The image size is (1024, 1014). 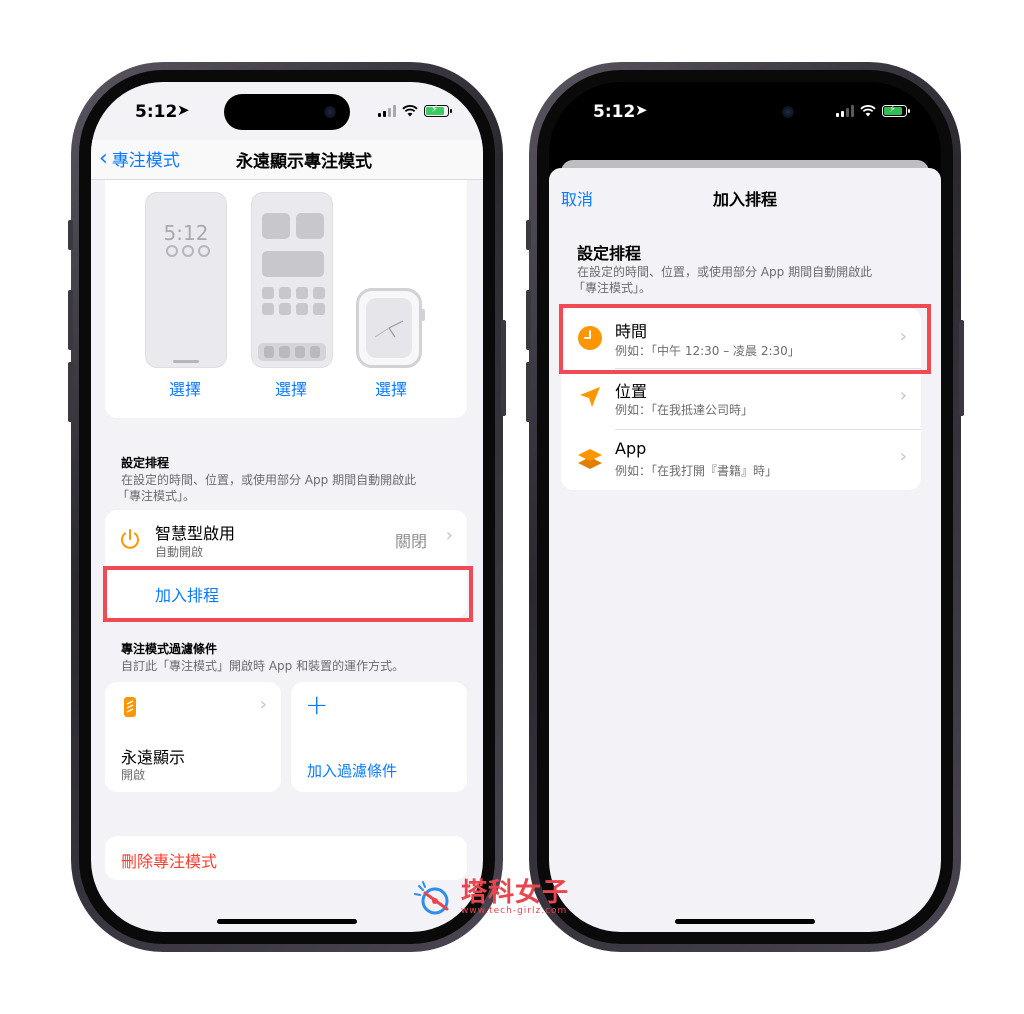 I want to click on choose-home-screen-button: 選擇, so click(x=291, y=388).